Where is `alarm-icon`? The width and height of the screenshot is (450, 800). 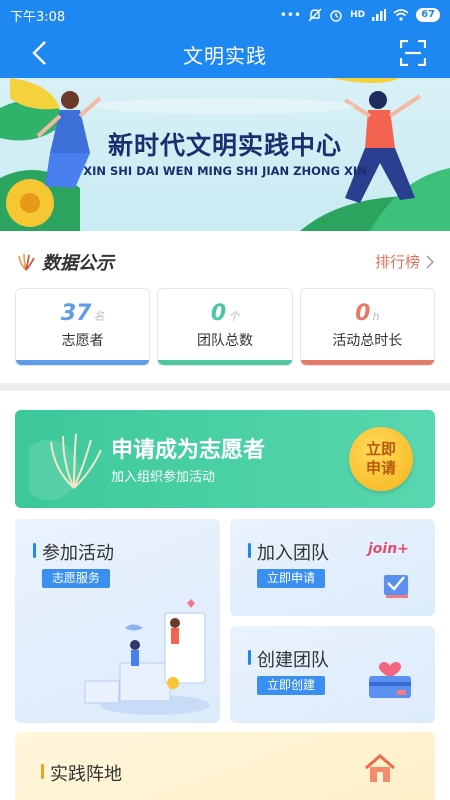
alarm-icon is located at coordinates (336, 16).